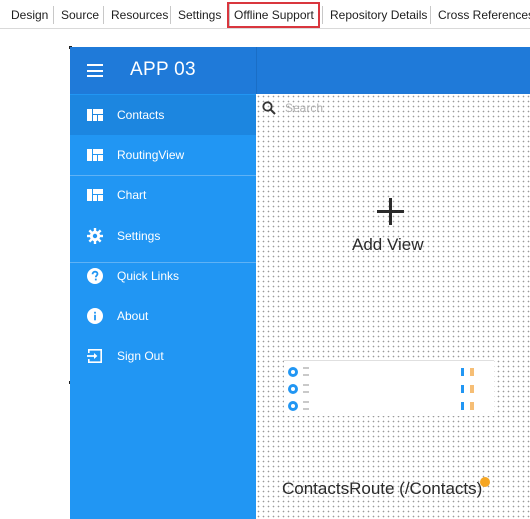 Image resolution: width=530 pixels, height=519 pixels. I want to click on sidebar-item-label: RoutingView, so click(151, 155).